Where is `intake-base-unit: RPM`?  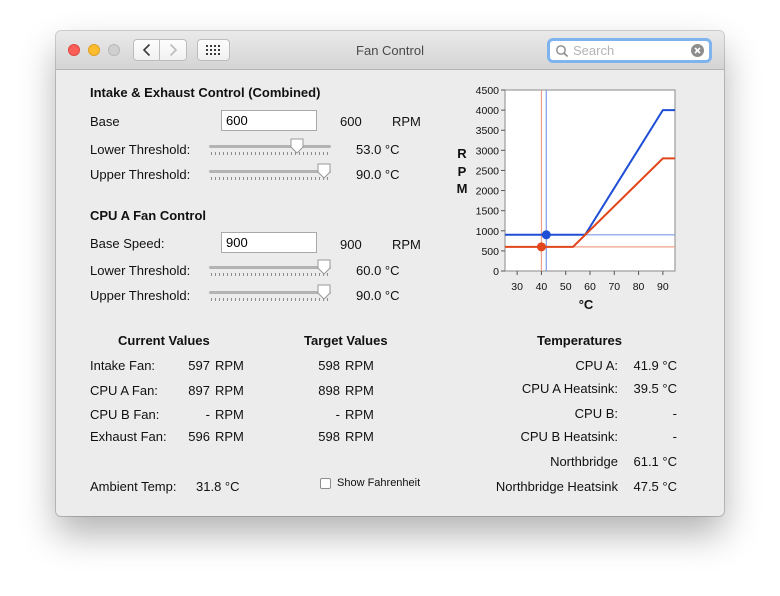 intake-base-unit: RPM is located at coordinates (406, 121).